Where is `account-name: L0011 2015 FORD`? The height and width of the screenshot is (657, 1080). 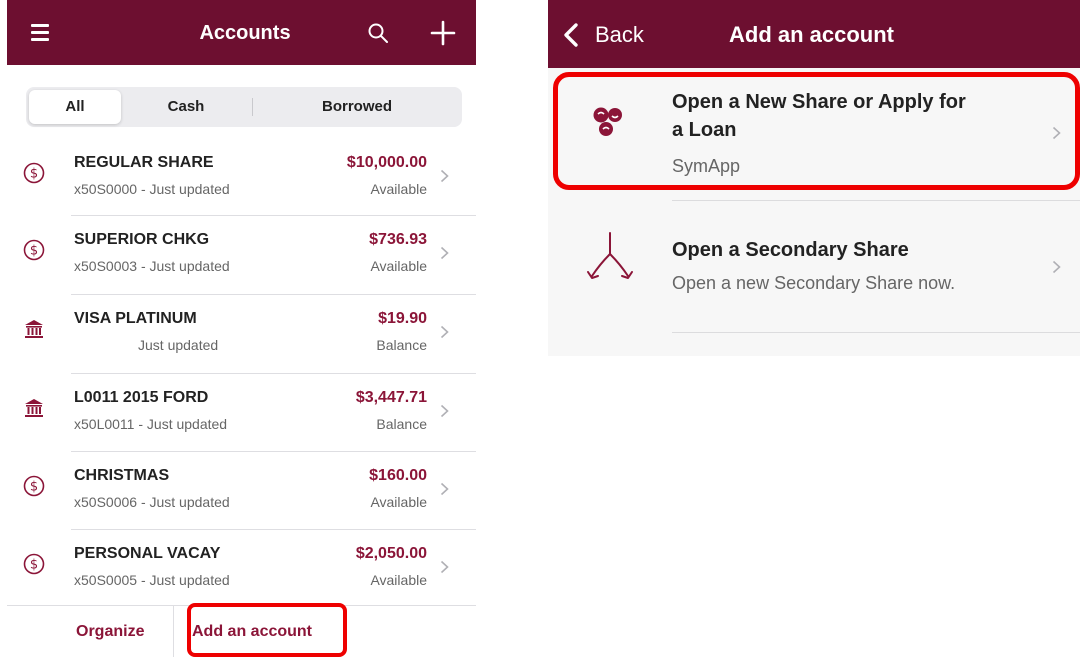 account-name: L0011 2015 FORD is located at coordinates (141, 397).